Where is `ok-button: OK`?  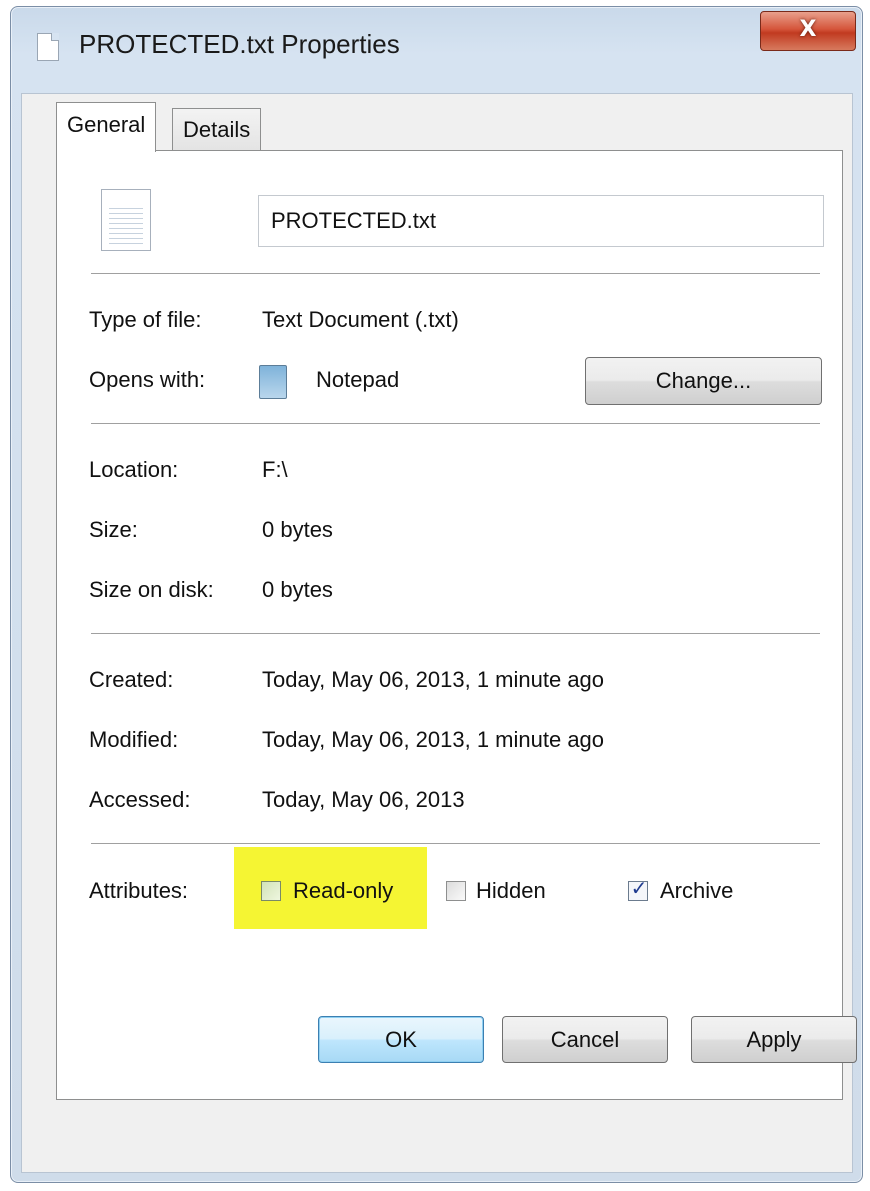
ok-button: OK is located at coordinates (401, 1039).